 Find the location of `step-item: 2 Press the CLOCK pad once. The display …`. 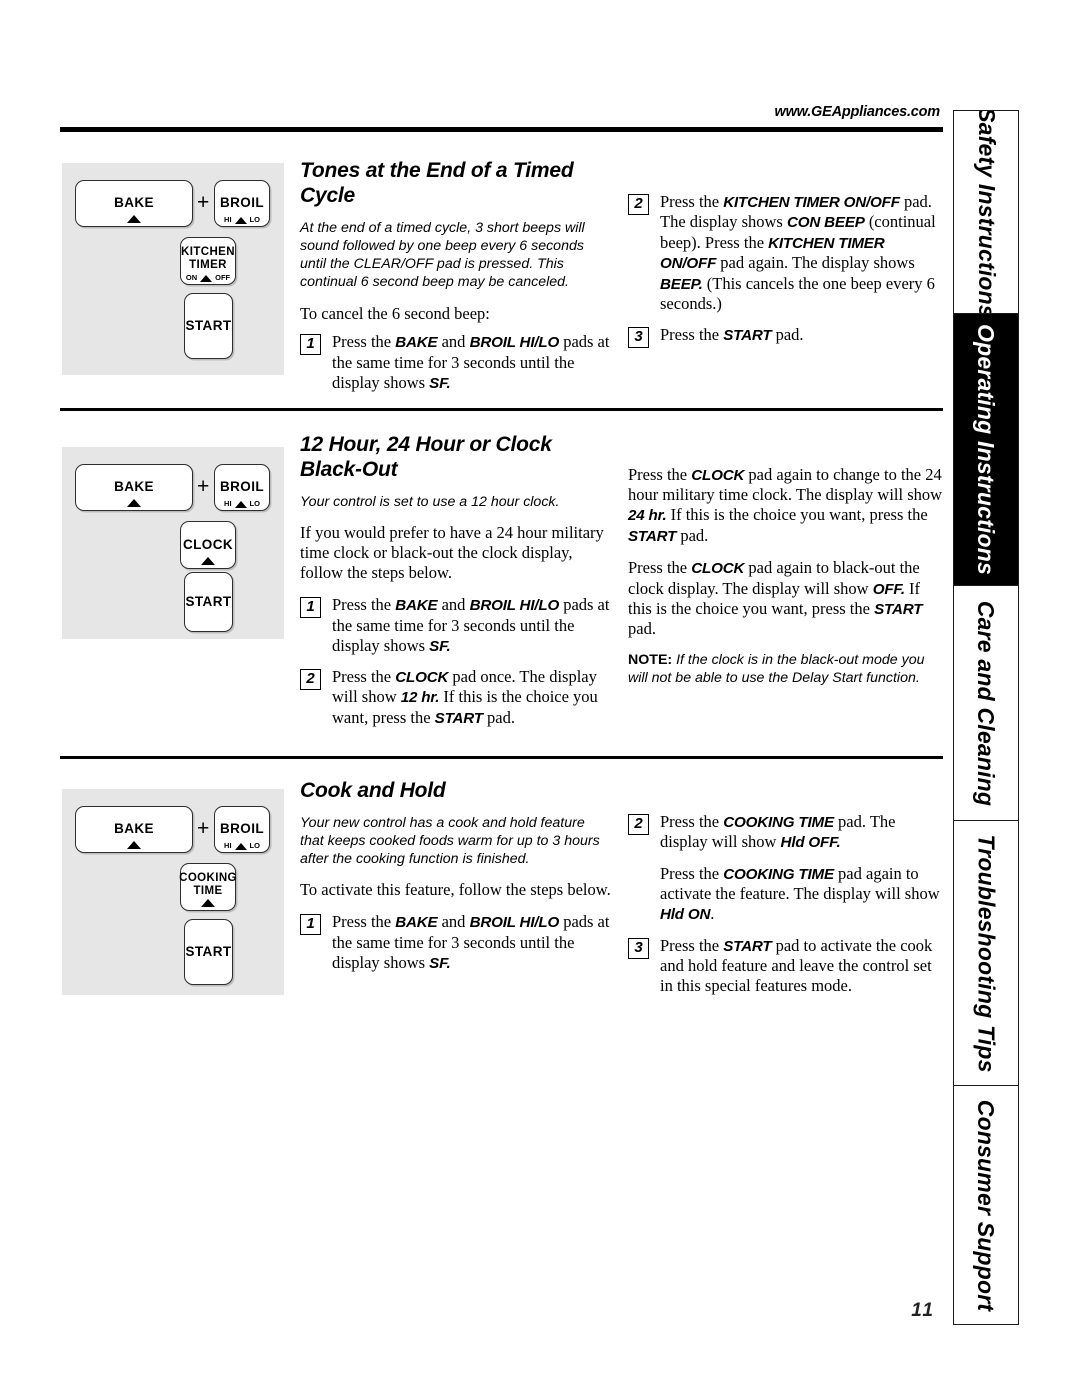

step-item: 2 Press the CLOCK pad once. The display … is located at coordinates (456, 697).